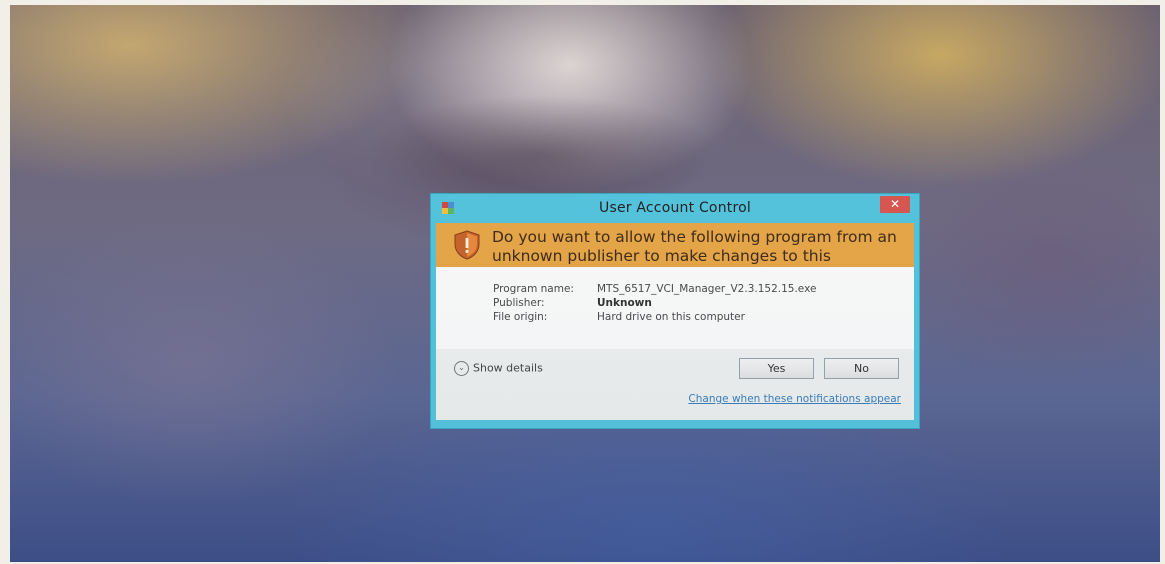 This screenshot has width=1165, height=564. I want to click on publisher-value: Unknown, so click(624, 303).